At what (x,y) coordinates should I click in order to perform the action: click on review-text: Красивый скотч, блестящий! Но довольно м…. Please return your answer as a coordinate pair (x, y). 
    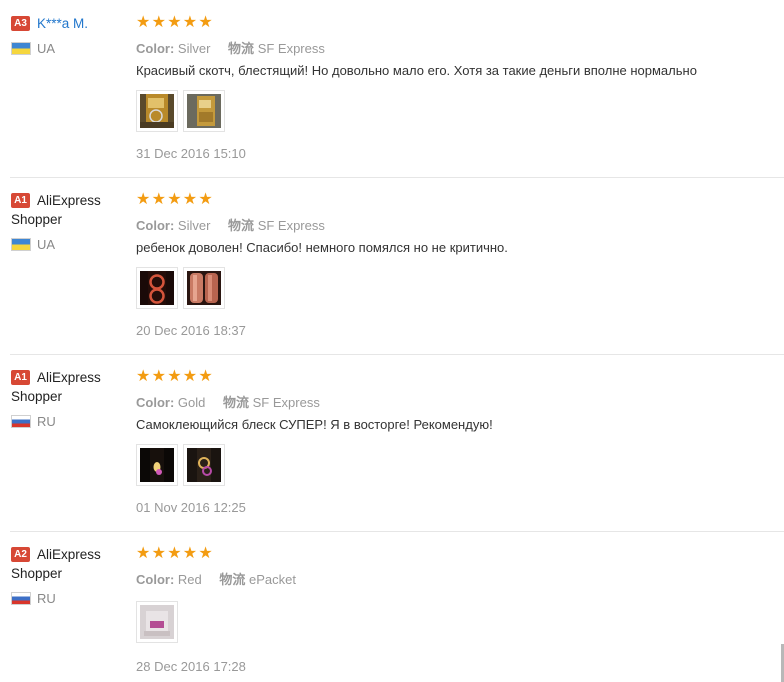
    Looking at the image, I should click on (416, 70).